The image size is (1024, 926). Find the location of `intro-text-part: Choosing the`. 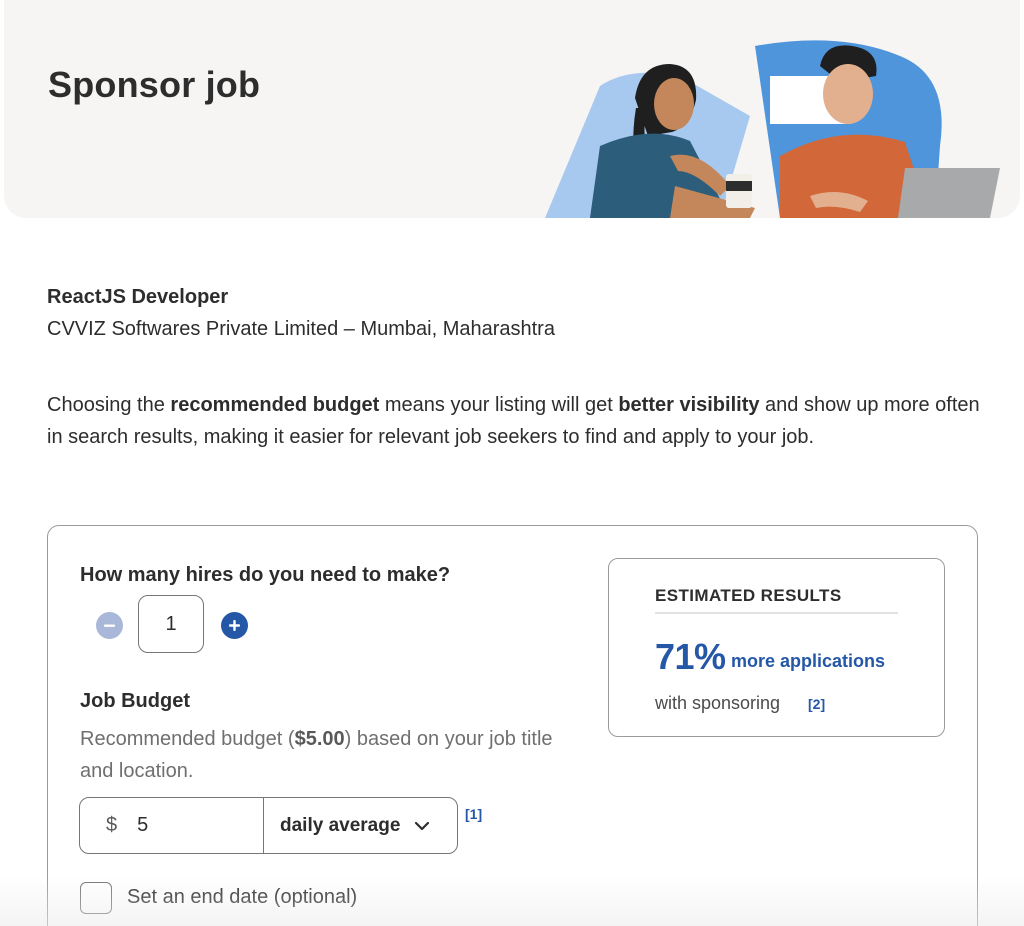

intro-text-part: Choosing the is located at coordinates (109, 405).